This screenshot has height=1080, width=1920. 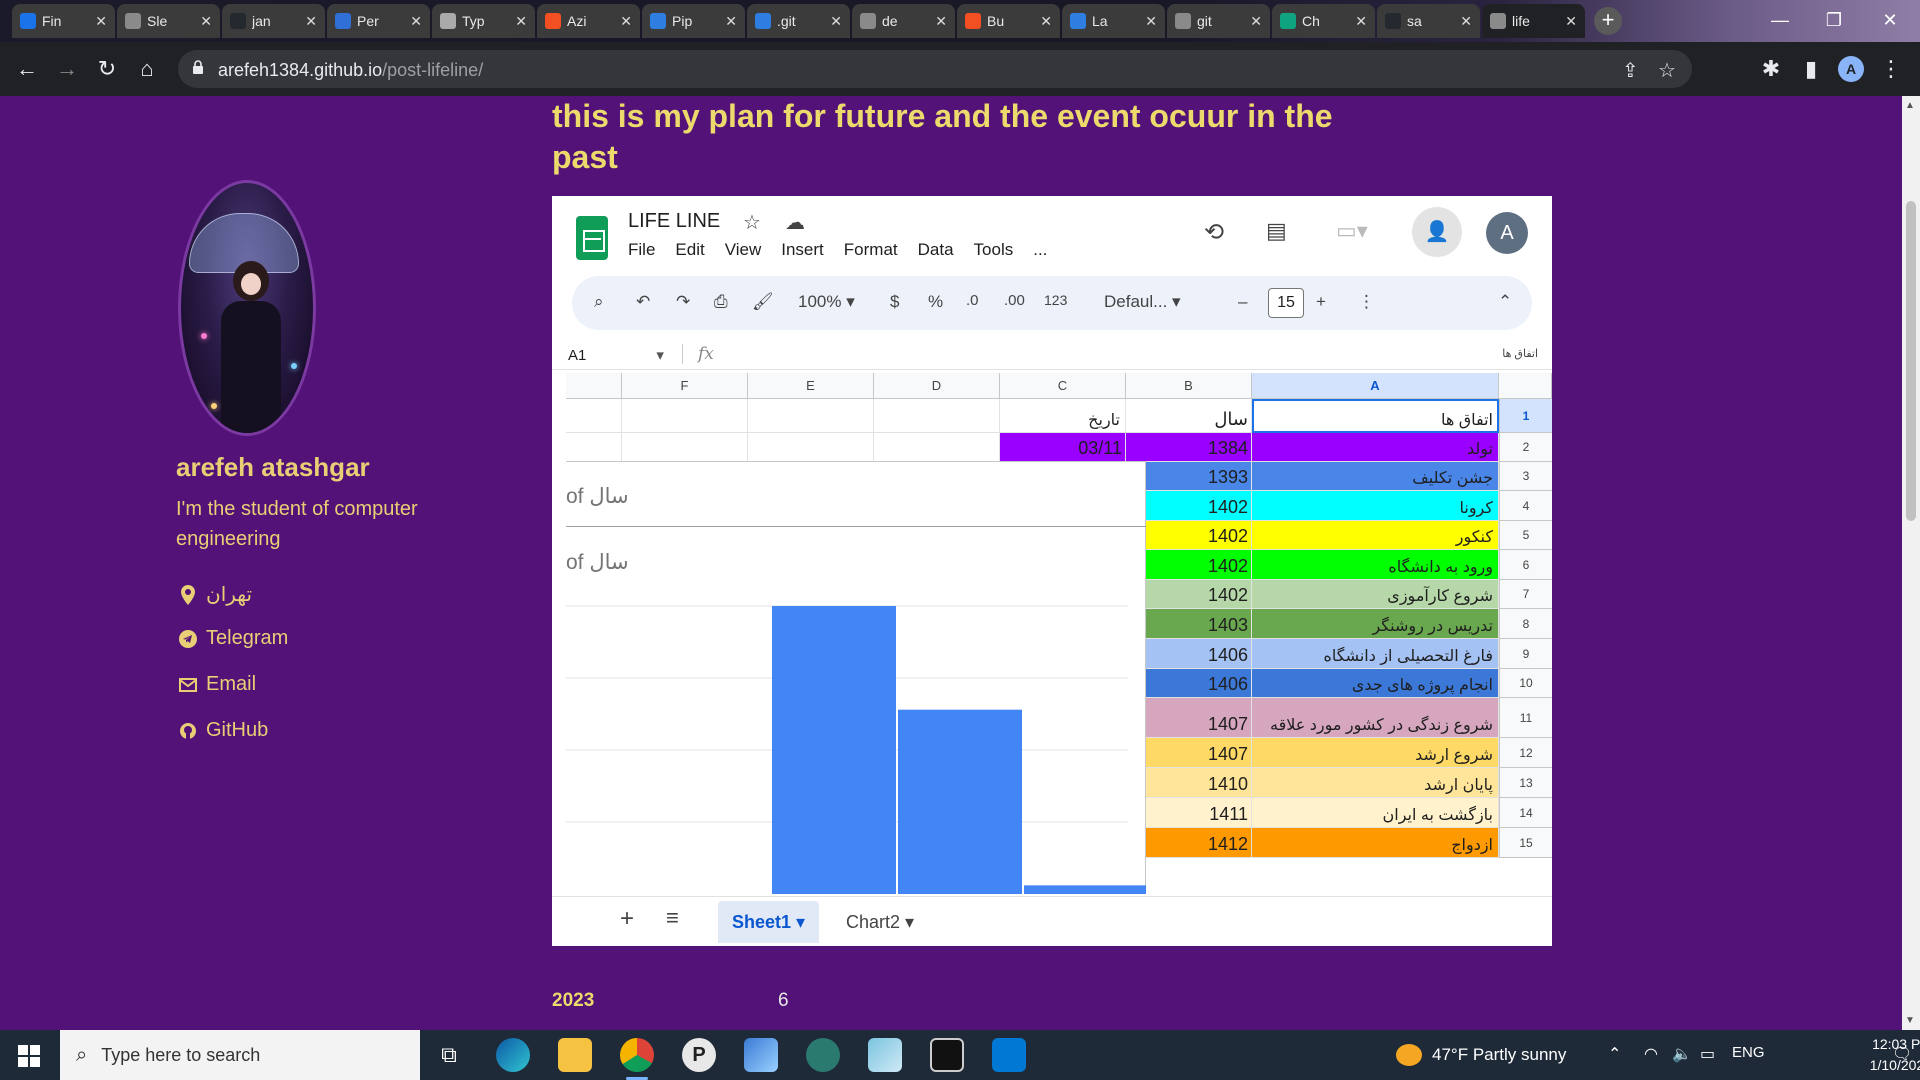 I want to click on star-icon: ☆, so click(x=752, y=222).